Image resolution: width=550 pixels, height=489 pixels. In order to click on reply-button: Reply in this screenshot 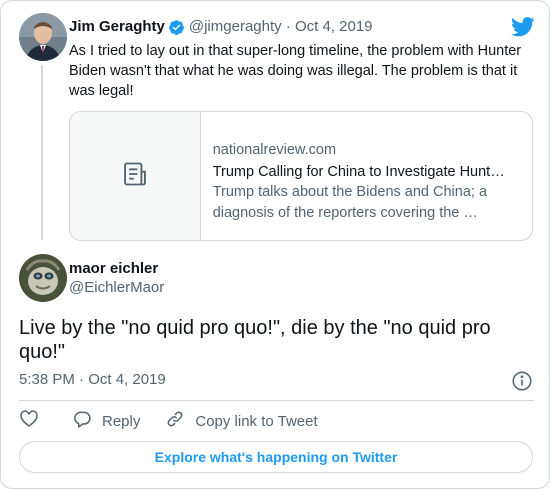, I will do `click(106, 421)`.